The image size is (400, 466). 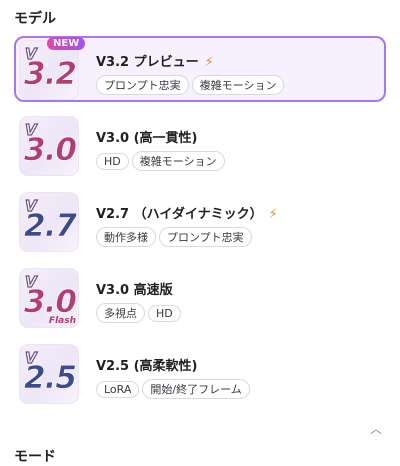 I want to click on model-tags: LoRA 開始/終了フレーム, so click(x=174, y=388).